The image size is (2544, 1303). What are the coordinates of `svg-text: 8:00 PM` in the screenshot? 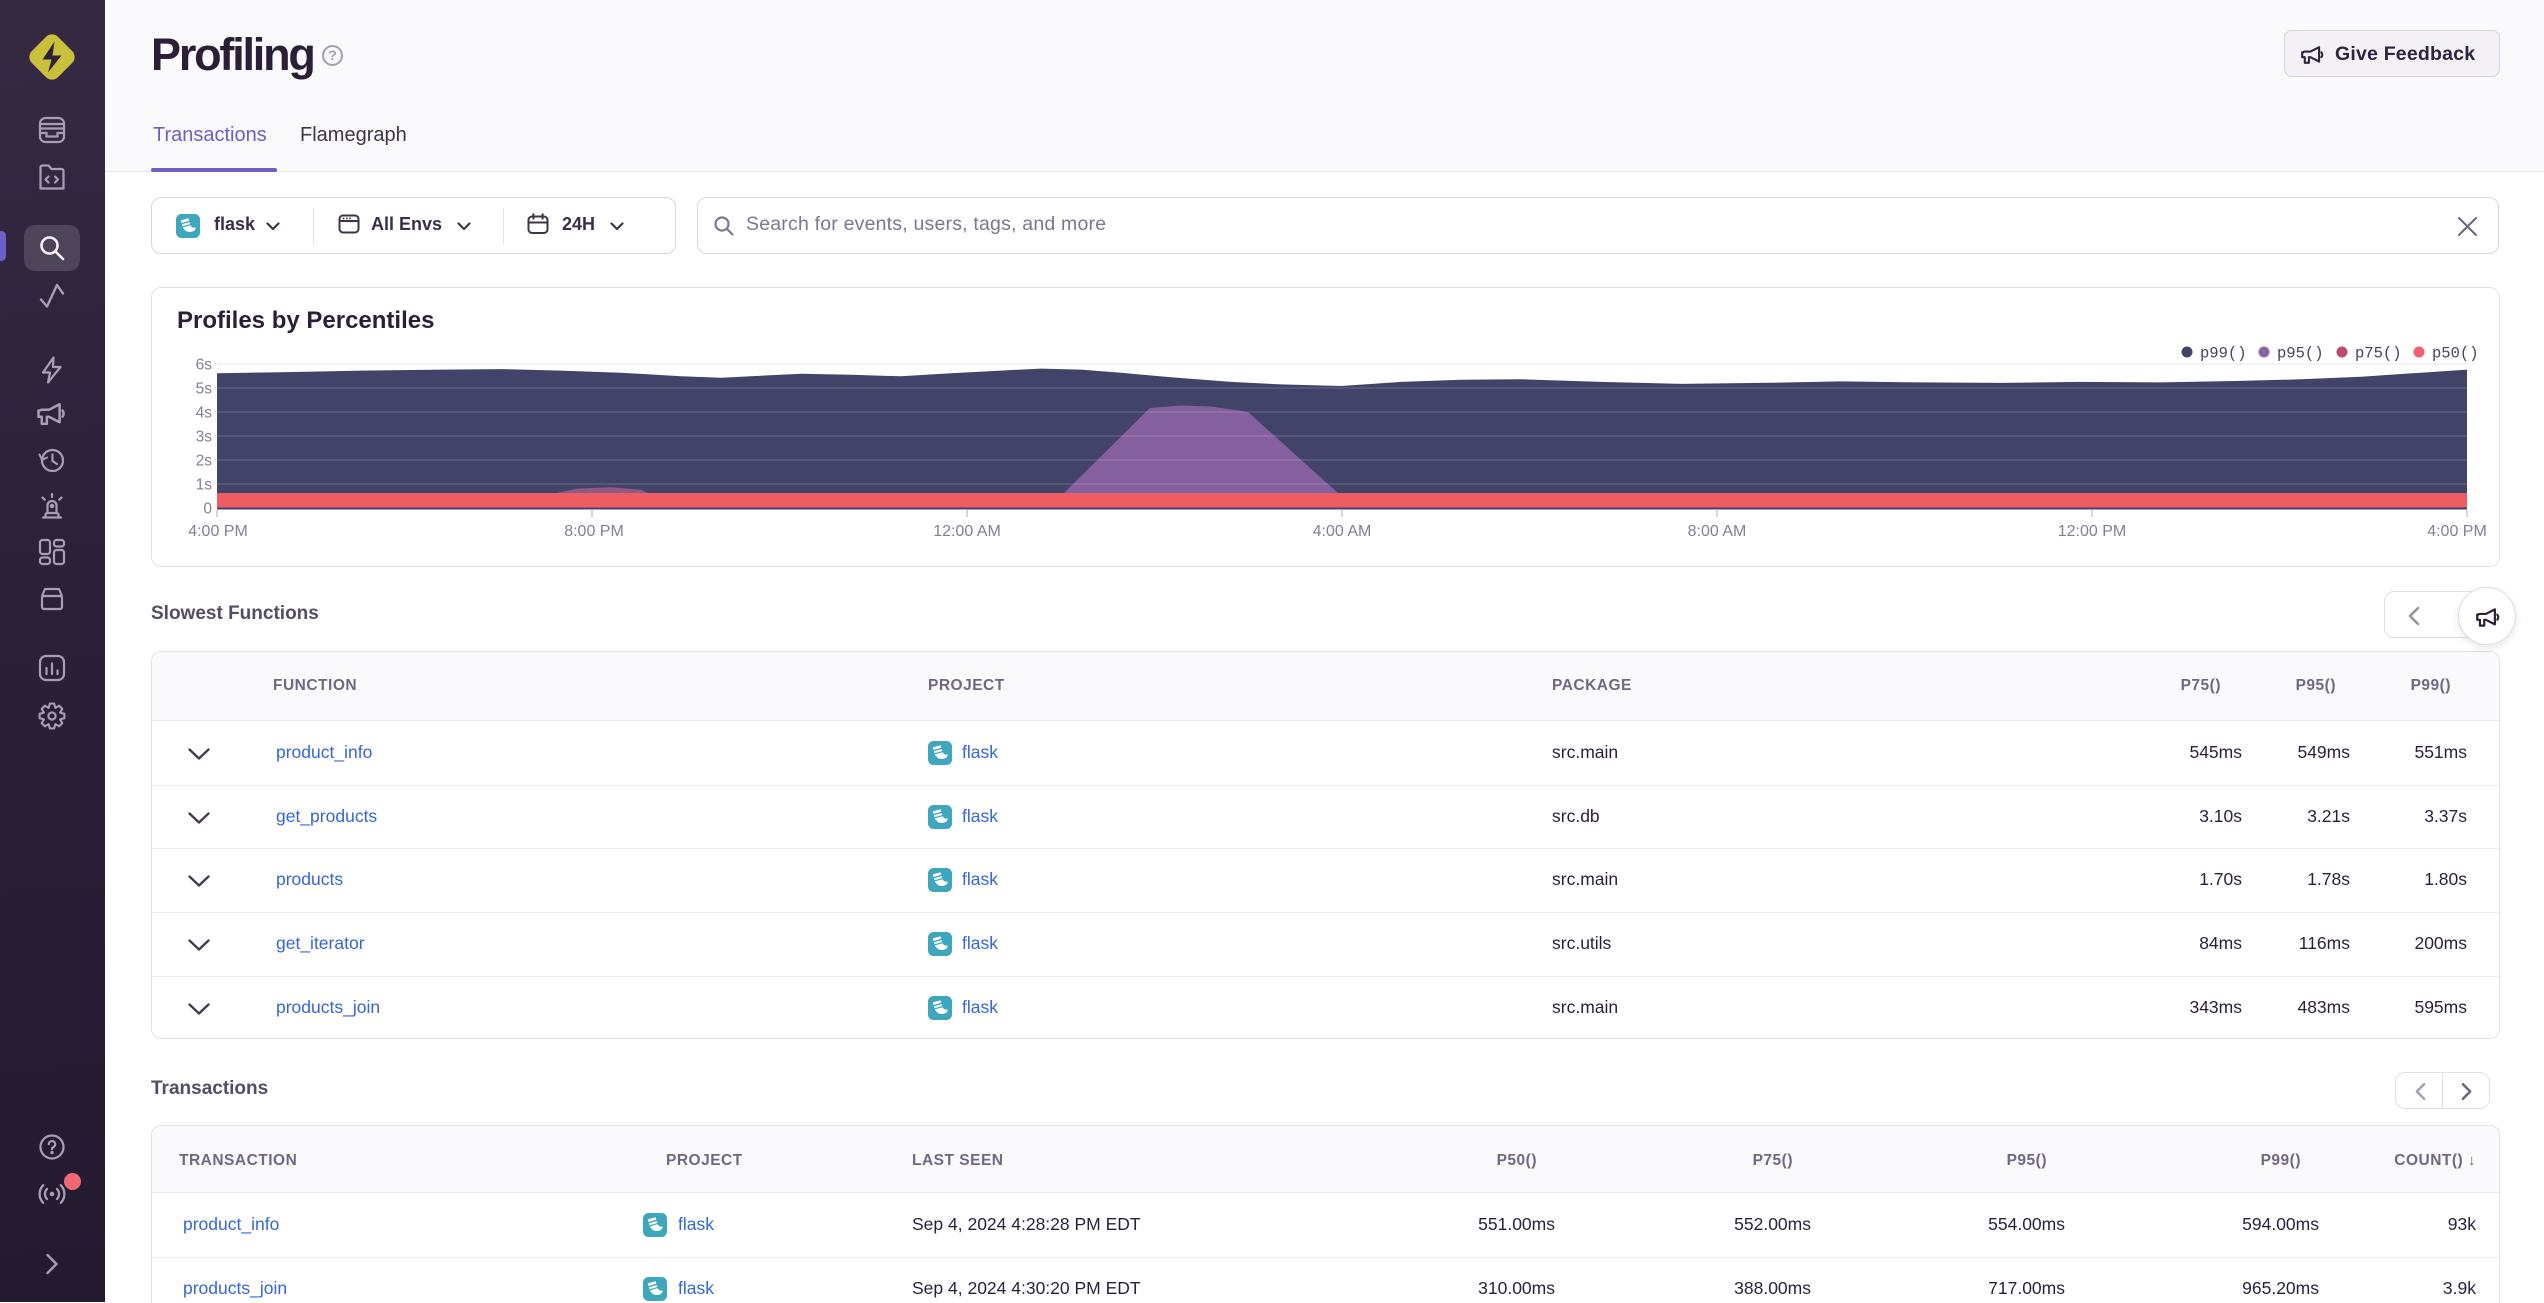 It's located at (594, 531).